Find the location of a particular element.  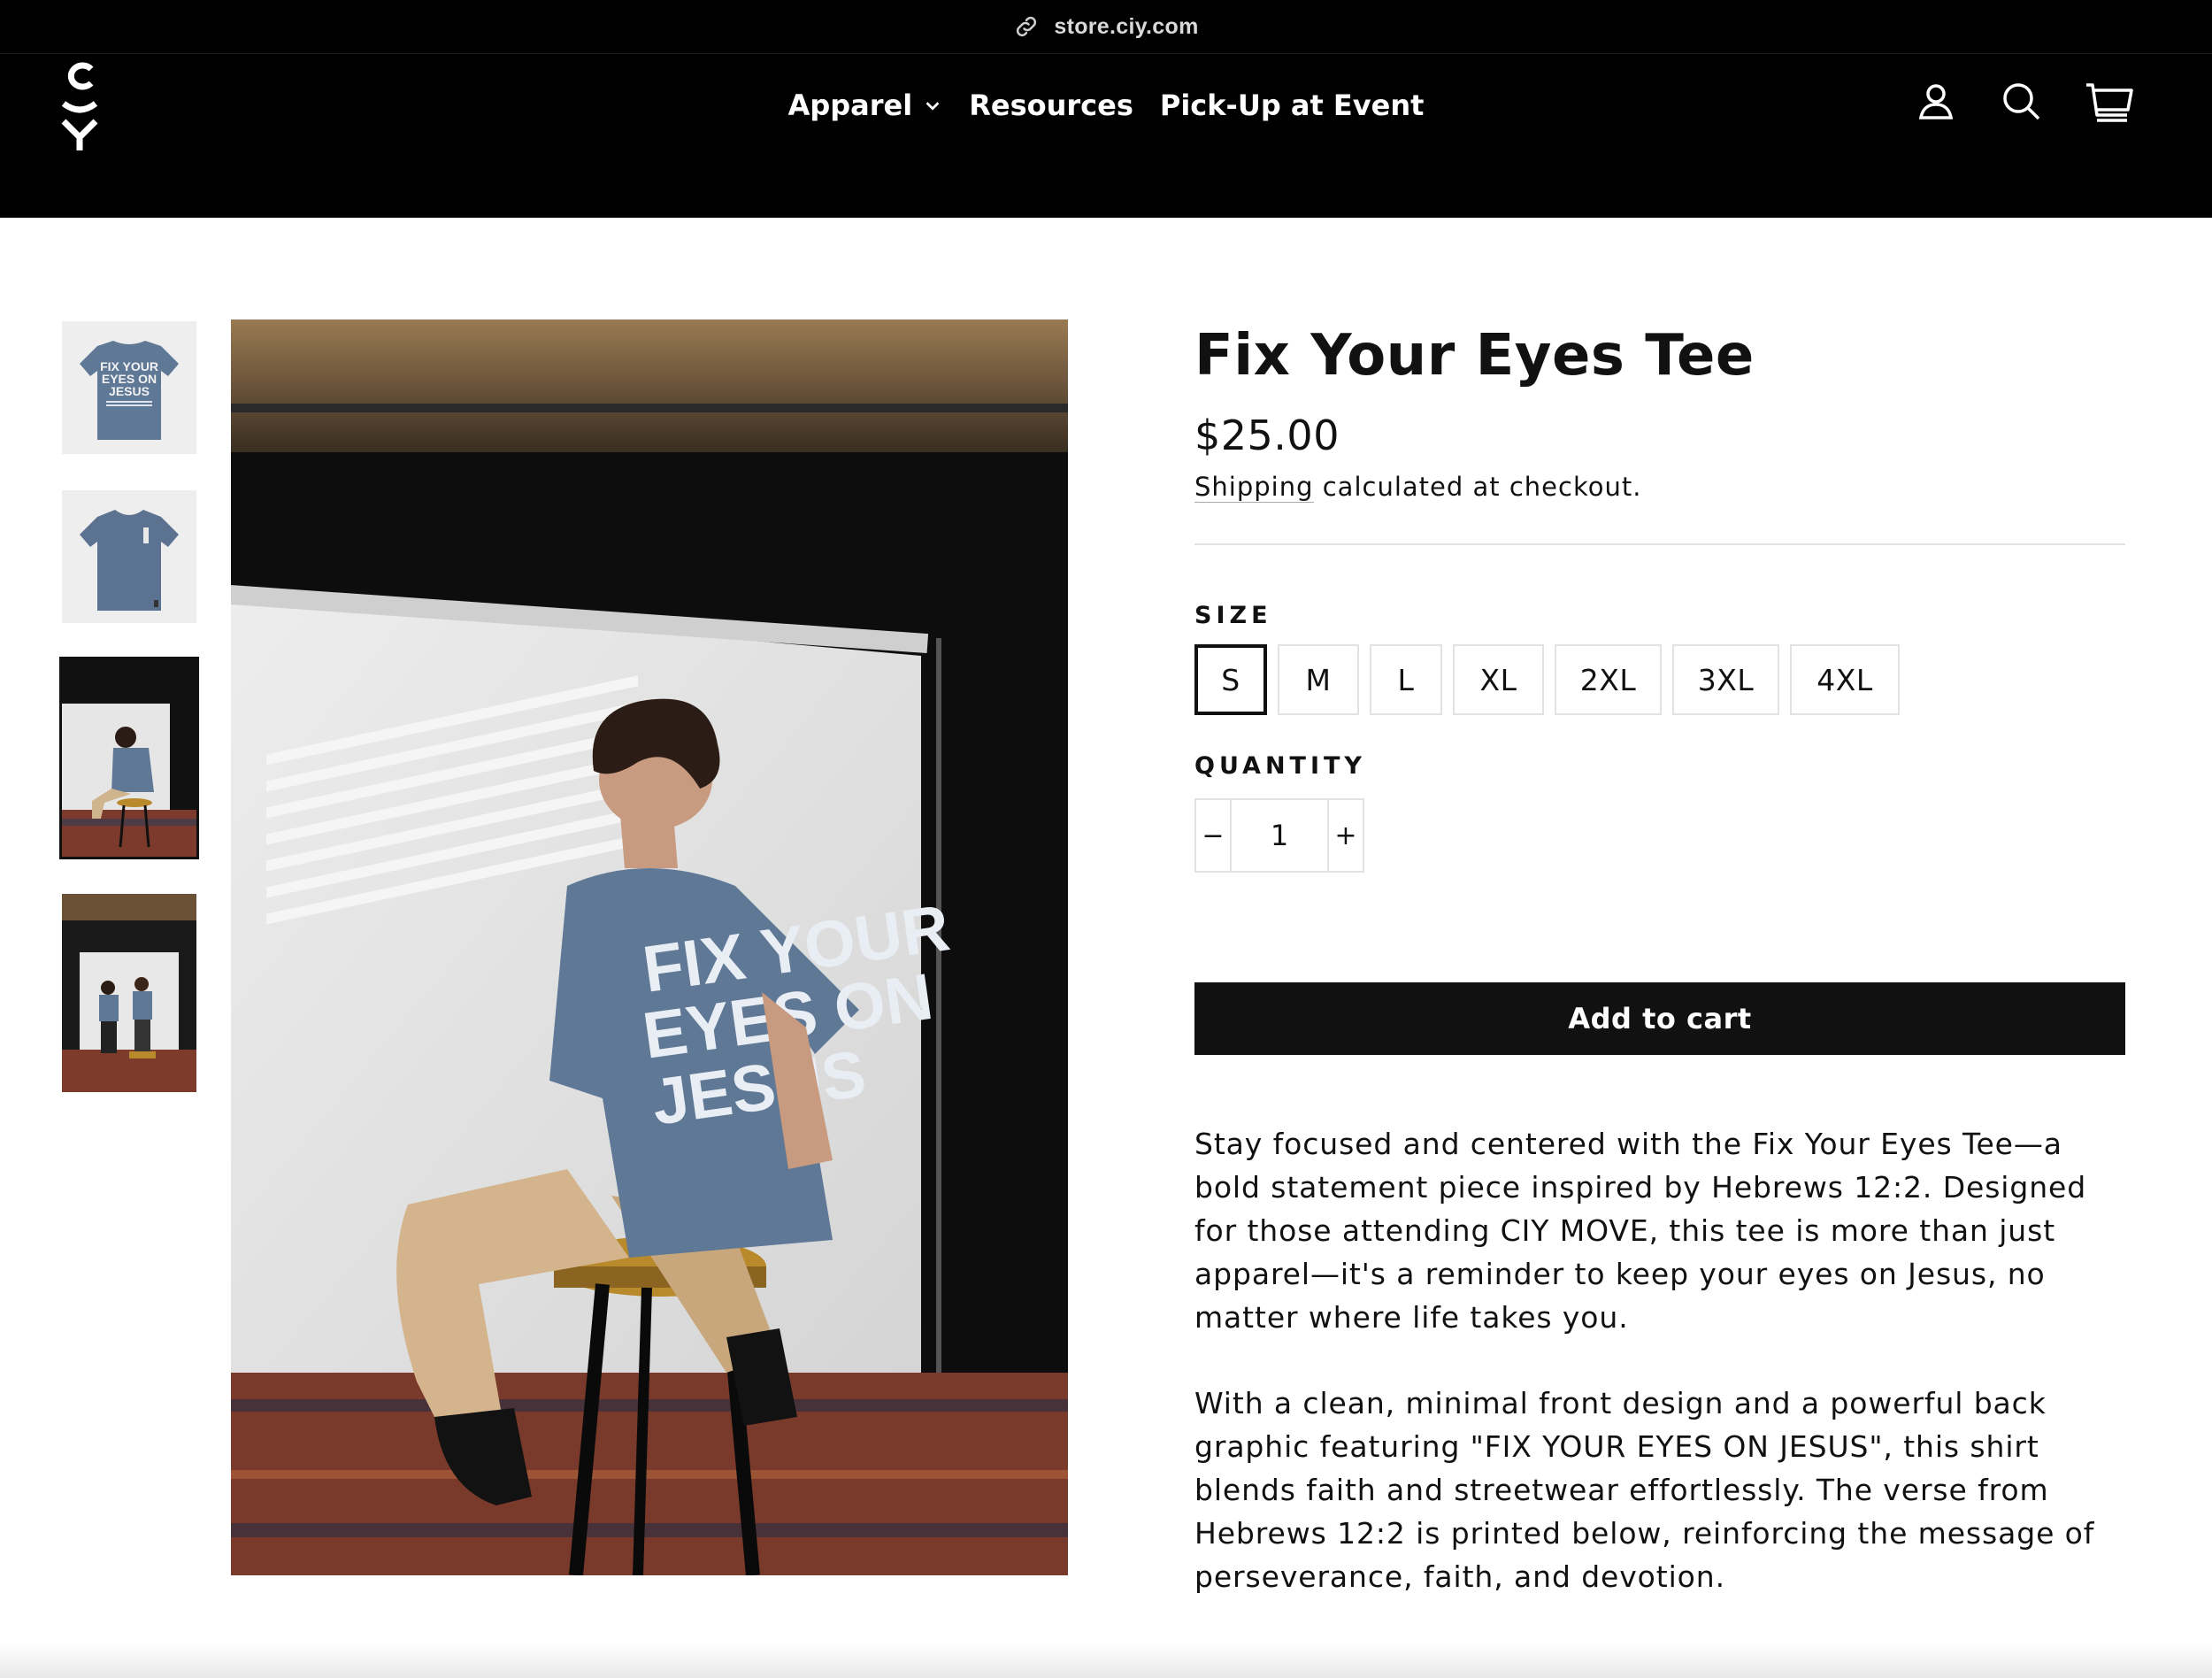

shipping-link: Shipping is located at coordinates (1254, 488).